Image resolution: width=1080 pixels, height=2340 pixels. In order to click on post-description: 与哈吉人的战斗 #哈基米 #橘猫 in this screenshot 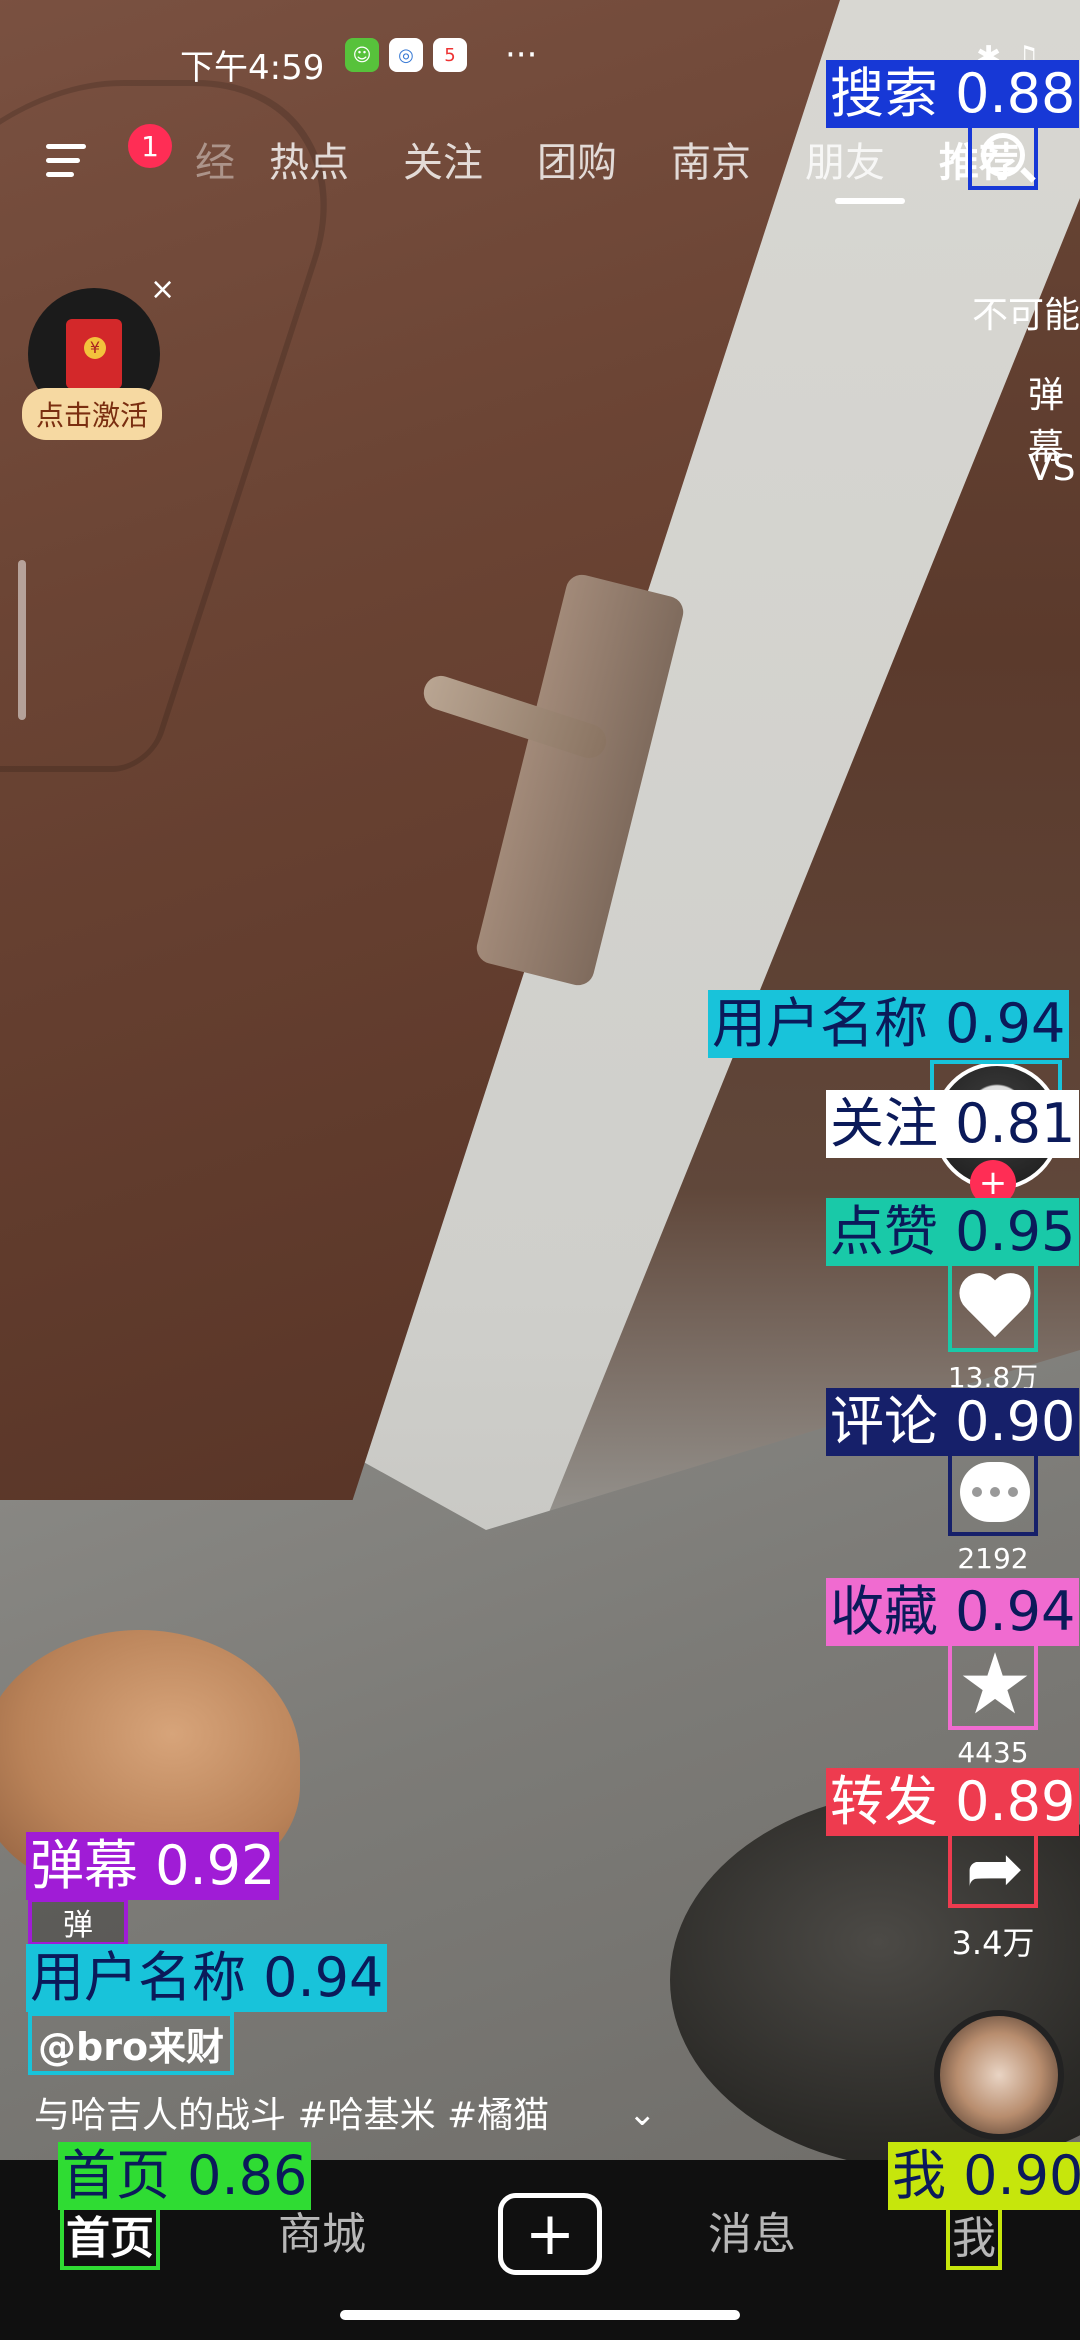, I will do `click(291, 2112)`.